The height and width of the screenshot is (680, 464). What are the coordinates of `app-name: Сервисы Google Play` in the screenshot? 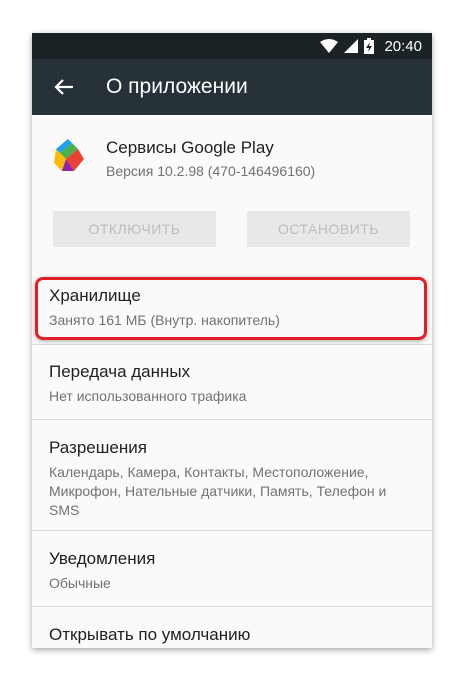 It's located at (190, 147).